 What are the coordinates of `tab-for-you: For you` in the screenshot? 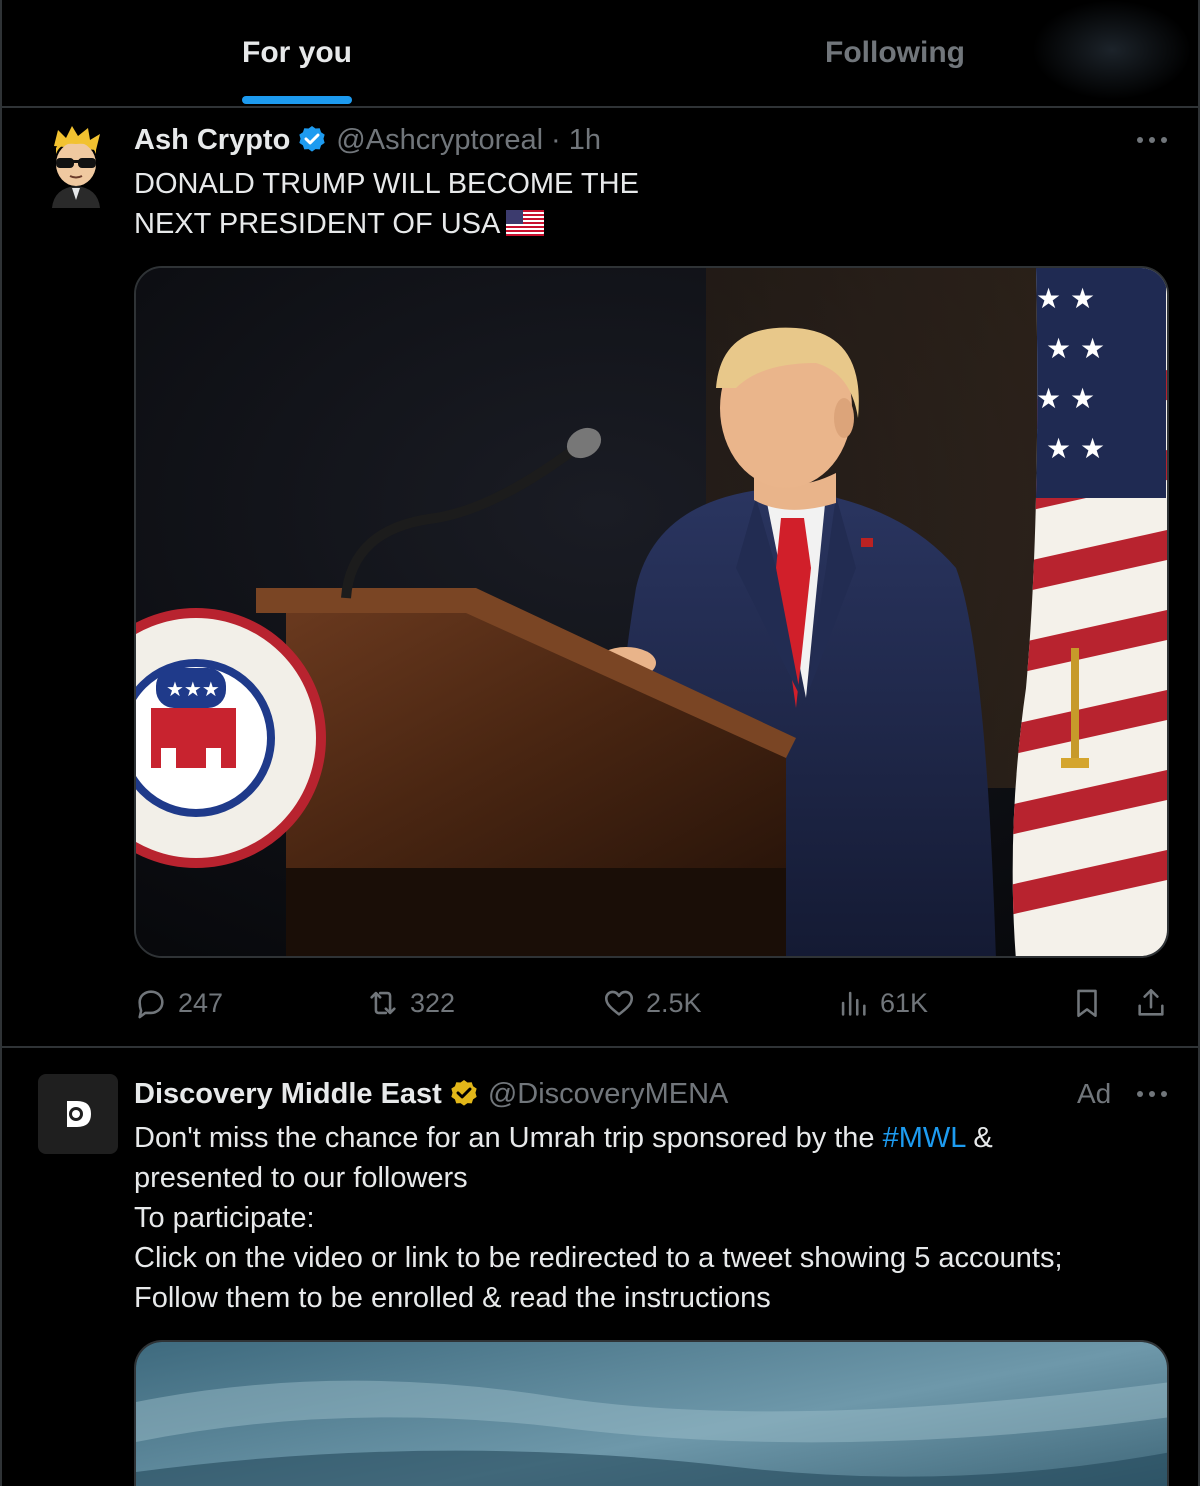 It's located at (297, 53).